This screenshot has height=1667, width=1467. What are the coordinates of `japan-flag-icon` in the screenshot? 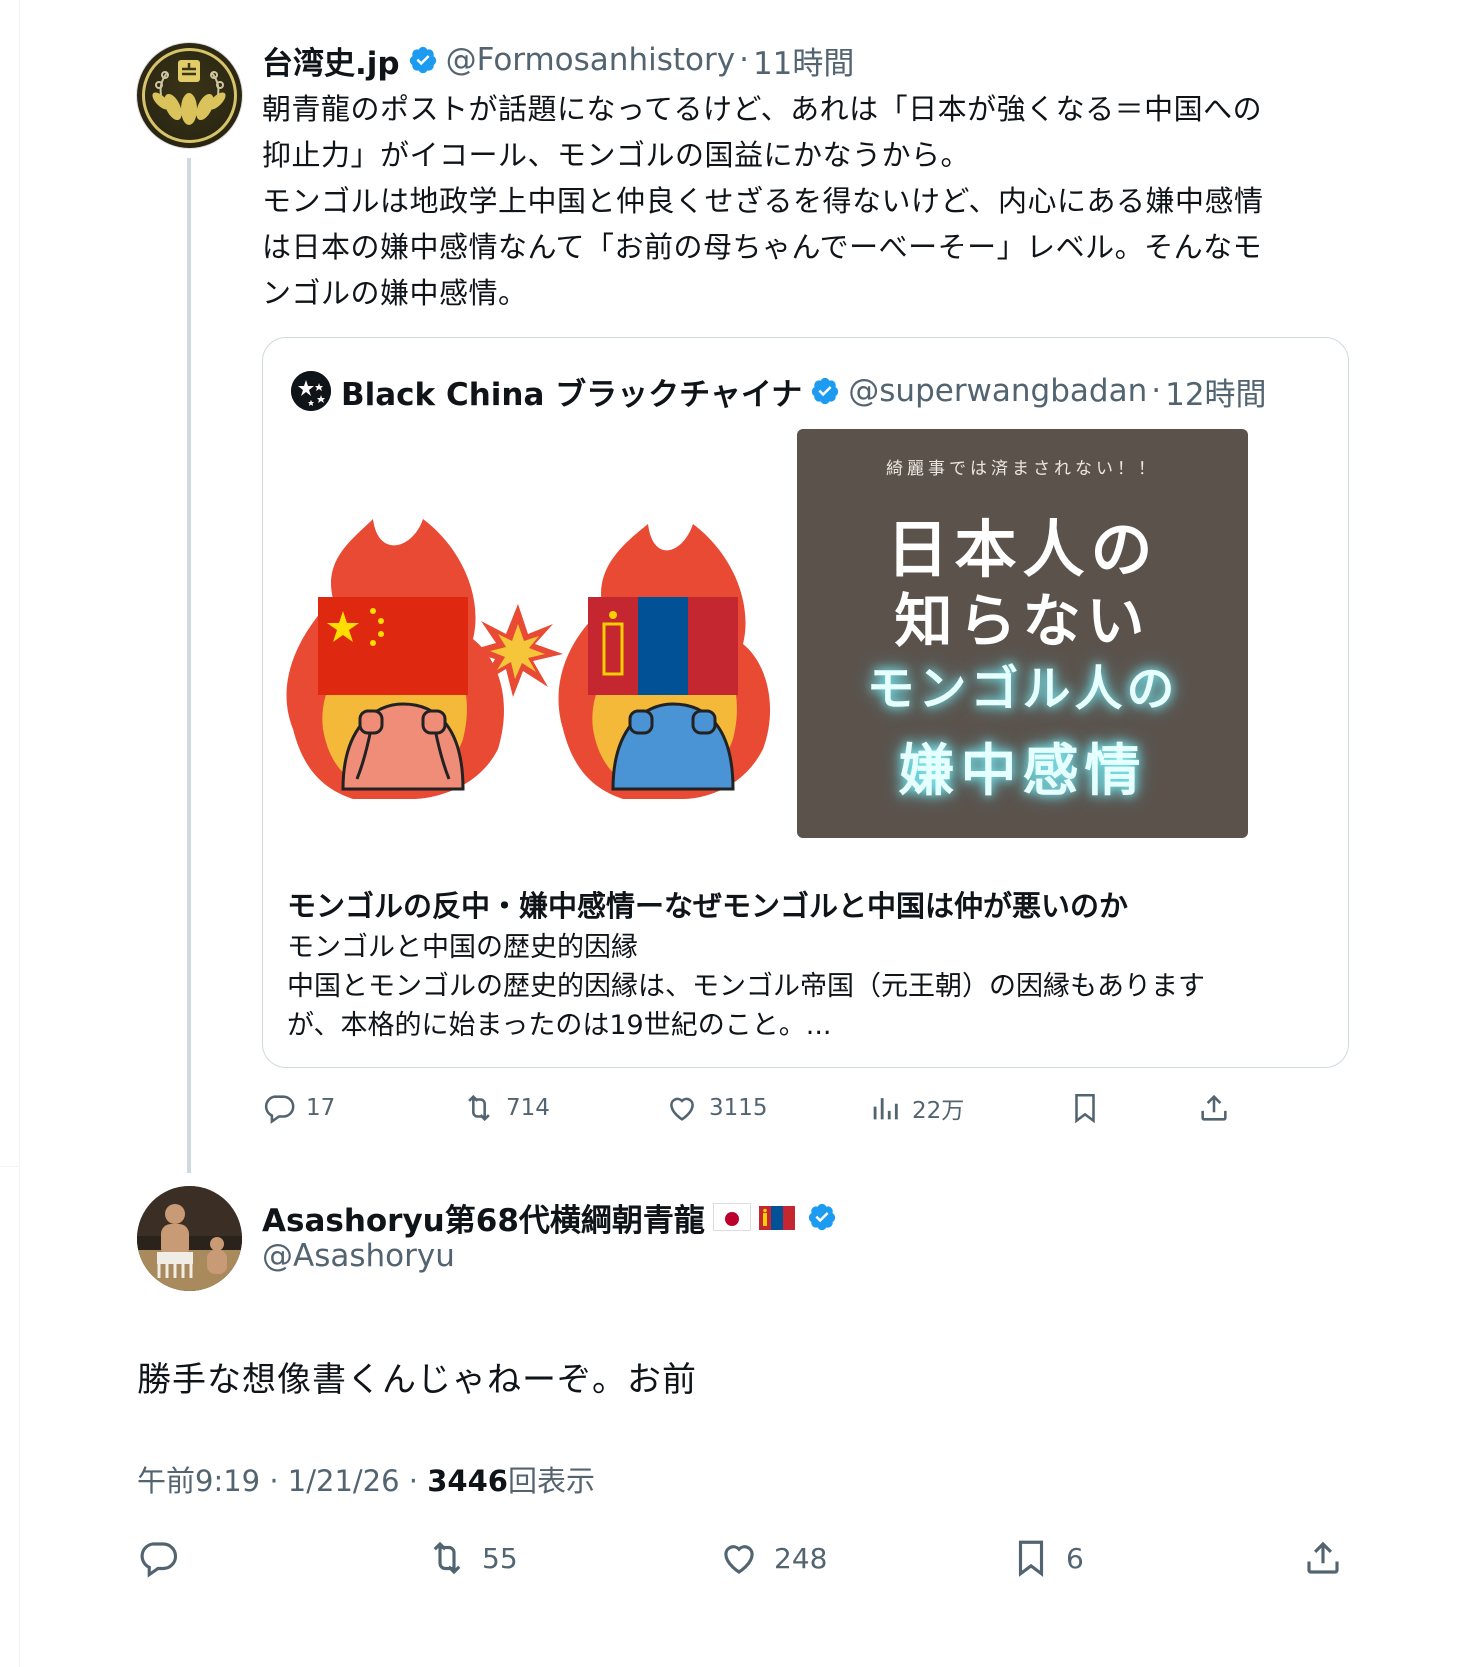 It's located at (731, 1217).